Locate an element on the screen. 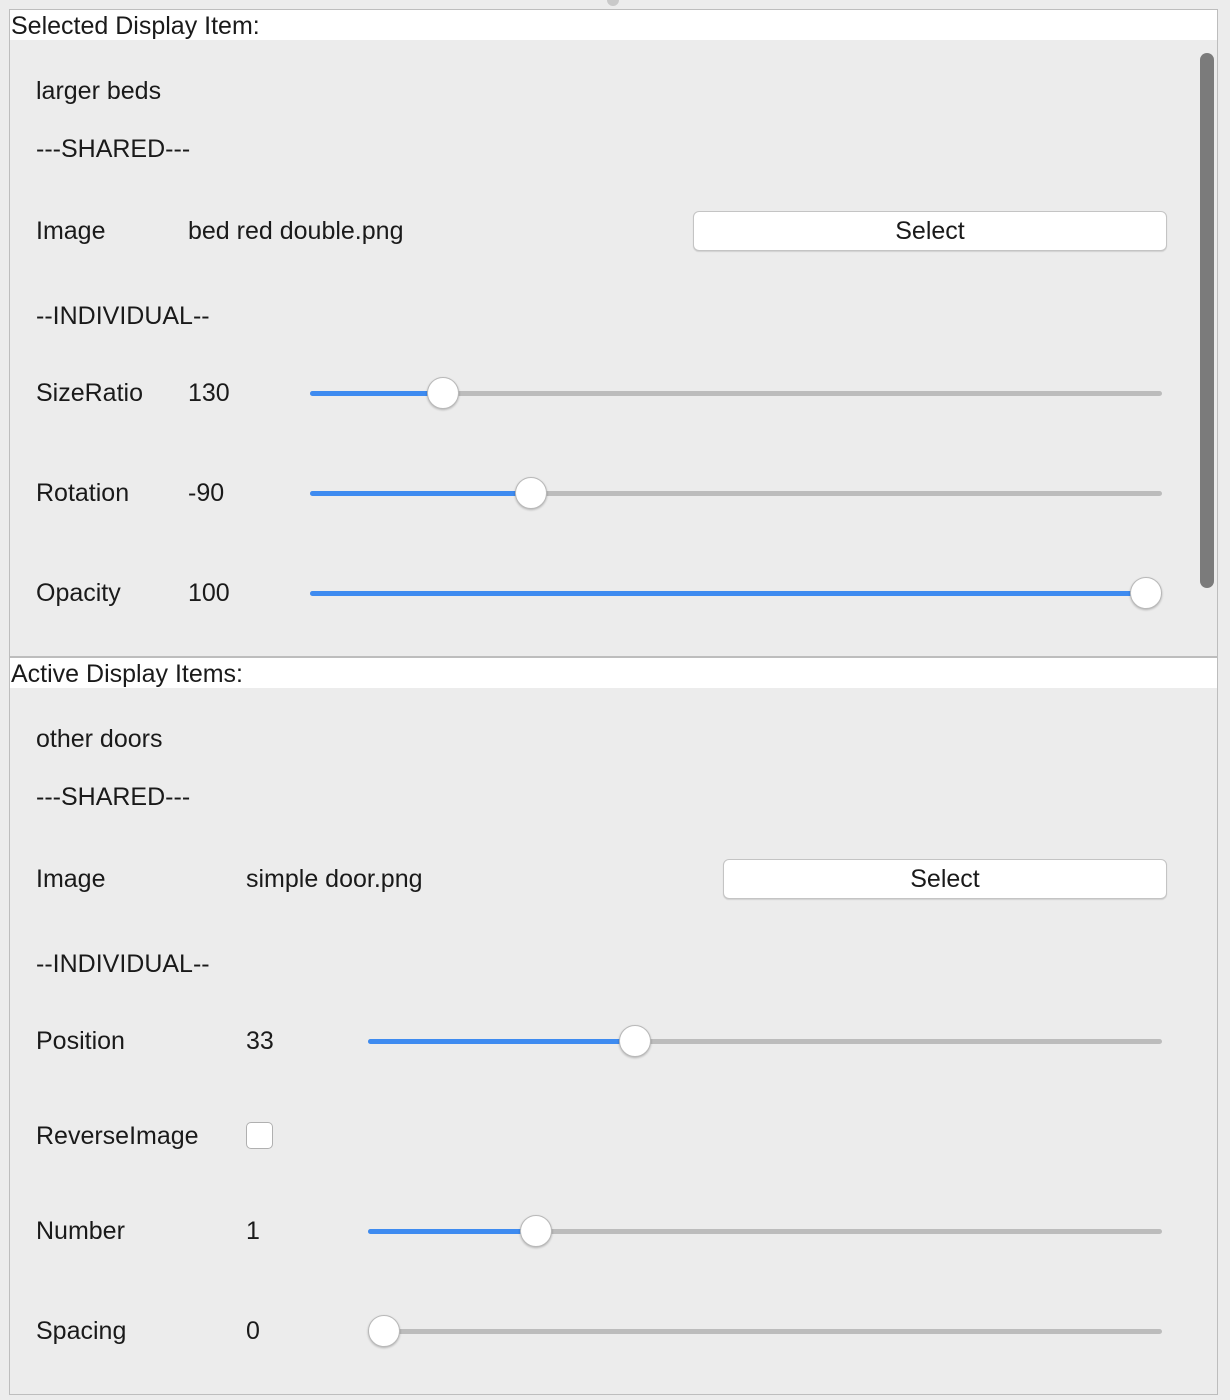  sizeratio-value: 130 is located at coordinates (209, 393).